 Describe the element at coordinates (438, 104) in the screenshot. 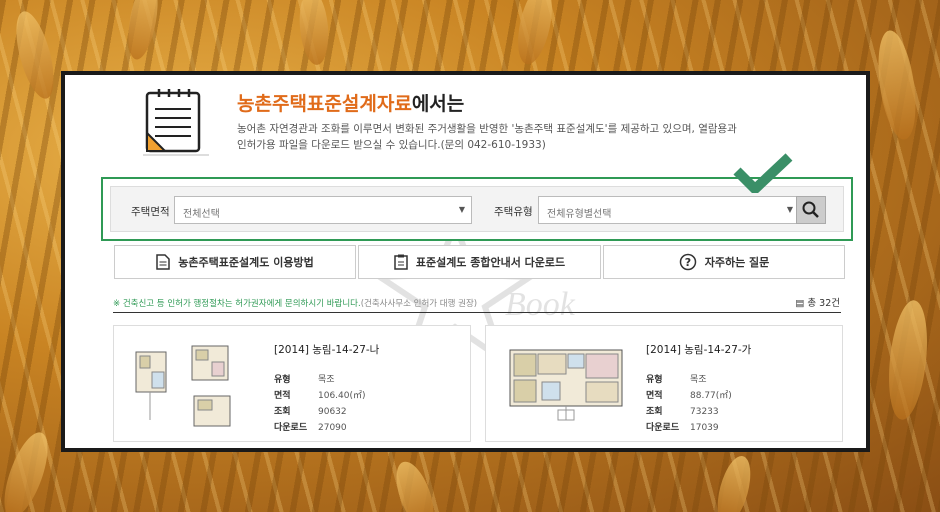

I see `title-rest: 에서는` at that location.